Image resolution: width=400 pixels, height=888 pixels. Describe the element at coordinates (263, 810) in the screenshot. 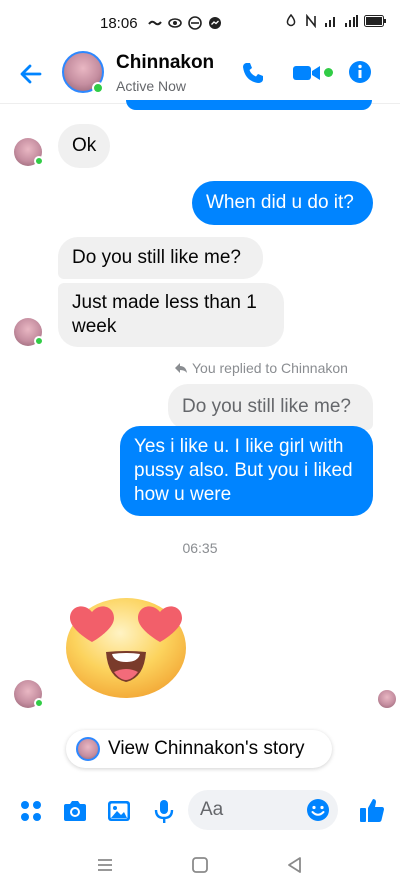

I see `message-input: Aa` at that location.